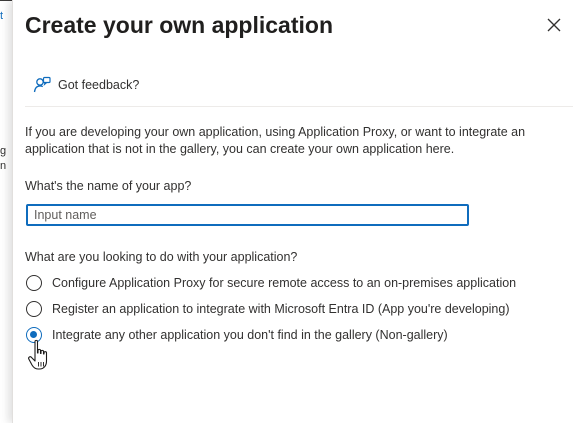 The image size is (586, 423). Describe the element at coordinates (3, 166) in the screenshot. I see `background-text-fragment: n` at that location.